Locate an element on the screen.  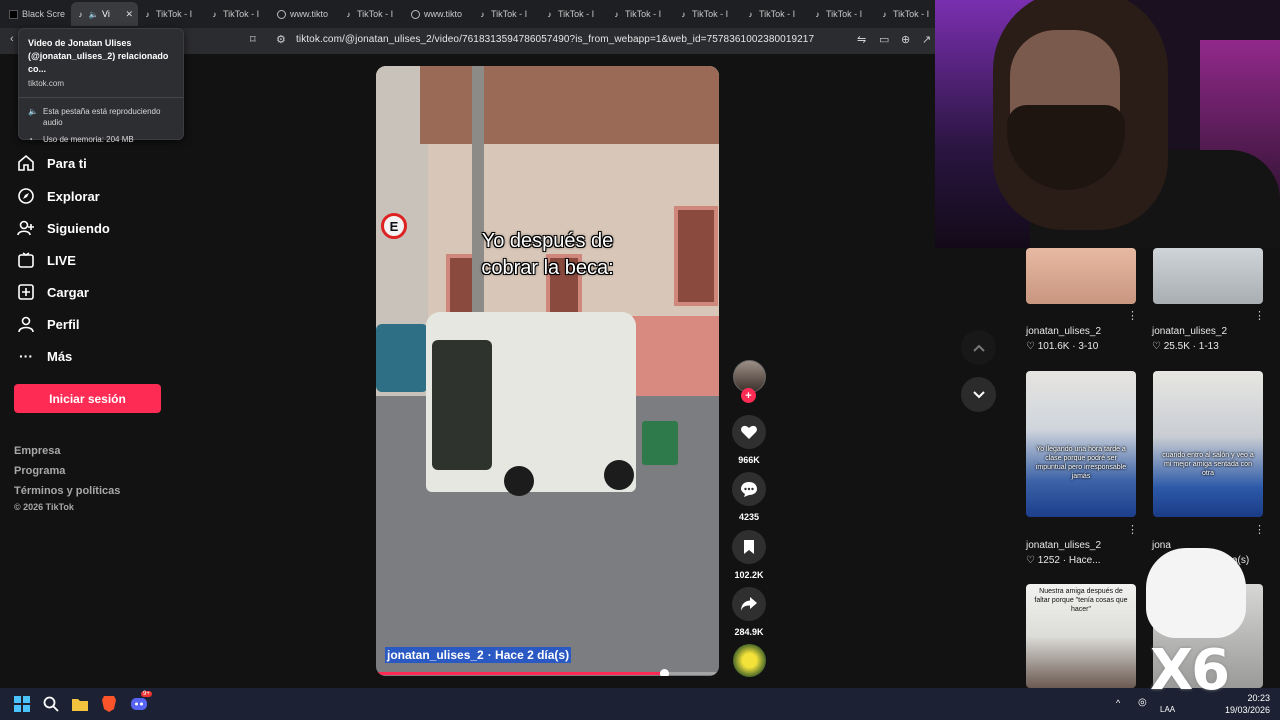
compass-icon is located at coordinates (26, 196).